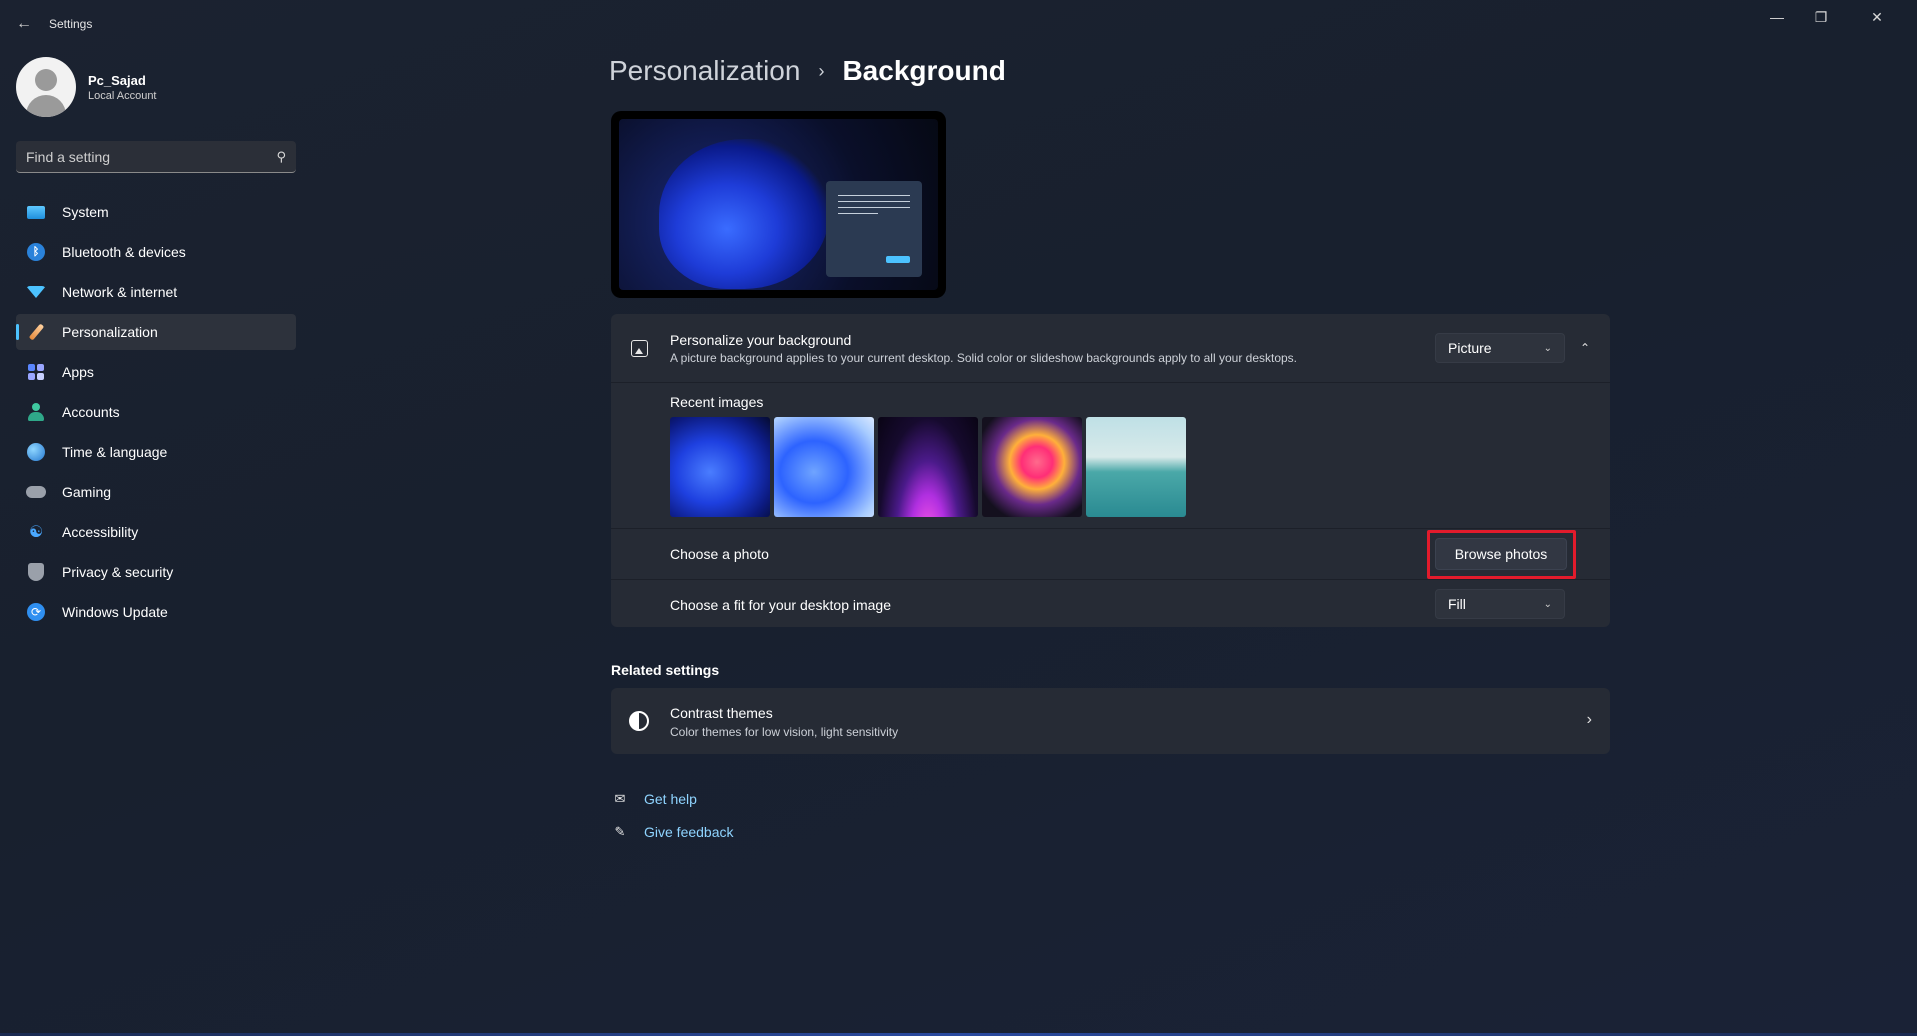 Image resolution: width=1917 pixels, height=1036 pixels. What do you see at coordinates (36, 492) in the screenshot?
I see `gamepad-icon` at bounding box center [36, 492].